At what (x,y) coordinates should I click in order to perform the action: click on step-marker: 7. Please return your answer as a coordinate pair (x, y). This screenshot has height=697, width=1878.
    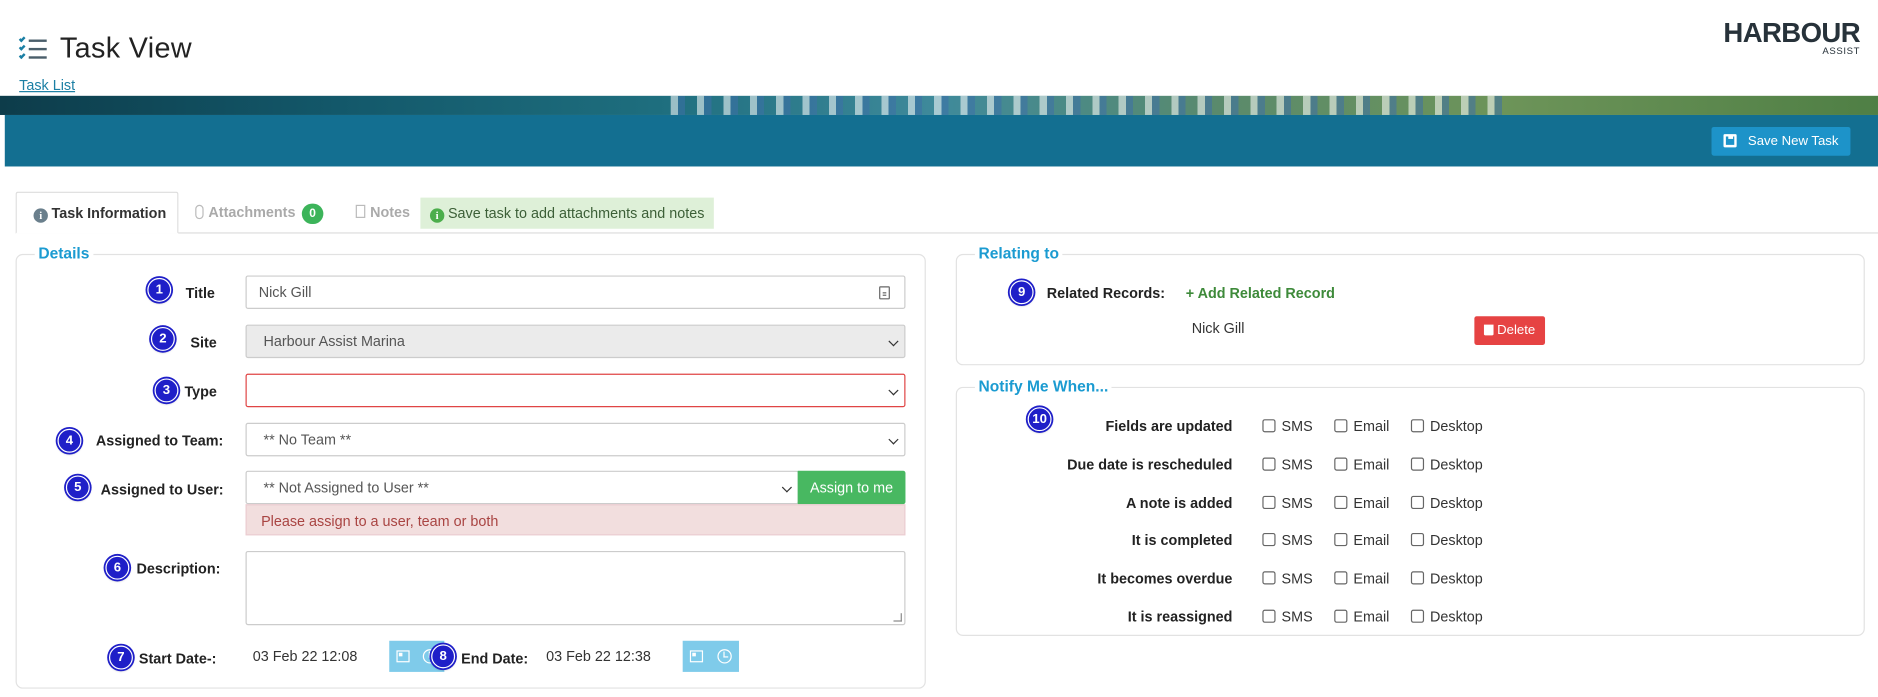
    Looking at the image, I should click on (120, 657).